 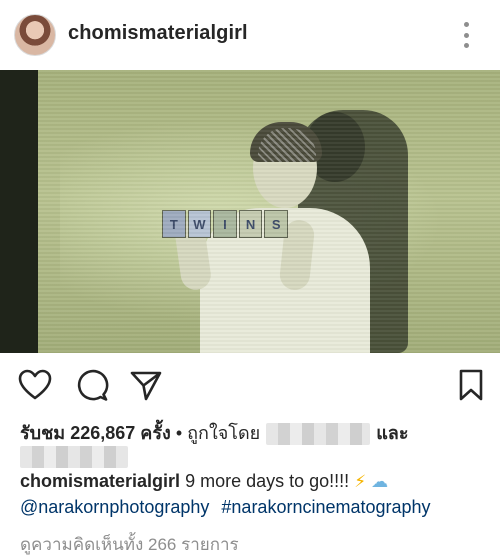 I want to click on likes-line: รับชม 226,867 ครั้ง • ถูกใจโดย และ, so click(x=214, y=432).